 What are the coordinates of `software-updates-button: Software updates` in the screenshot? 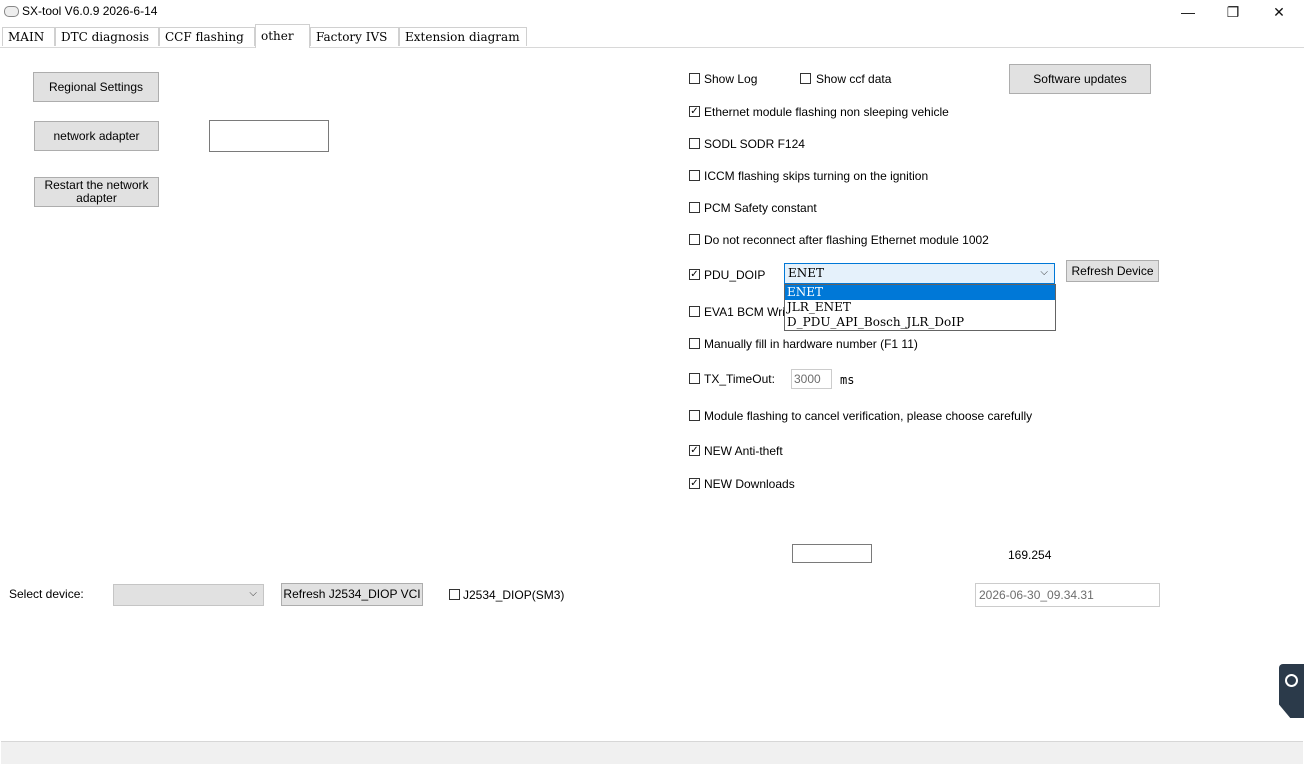 It's located at (1080, 79).